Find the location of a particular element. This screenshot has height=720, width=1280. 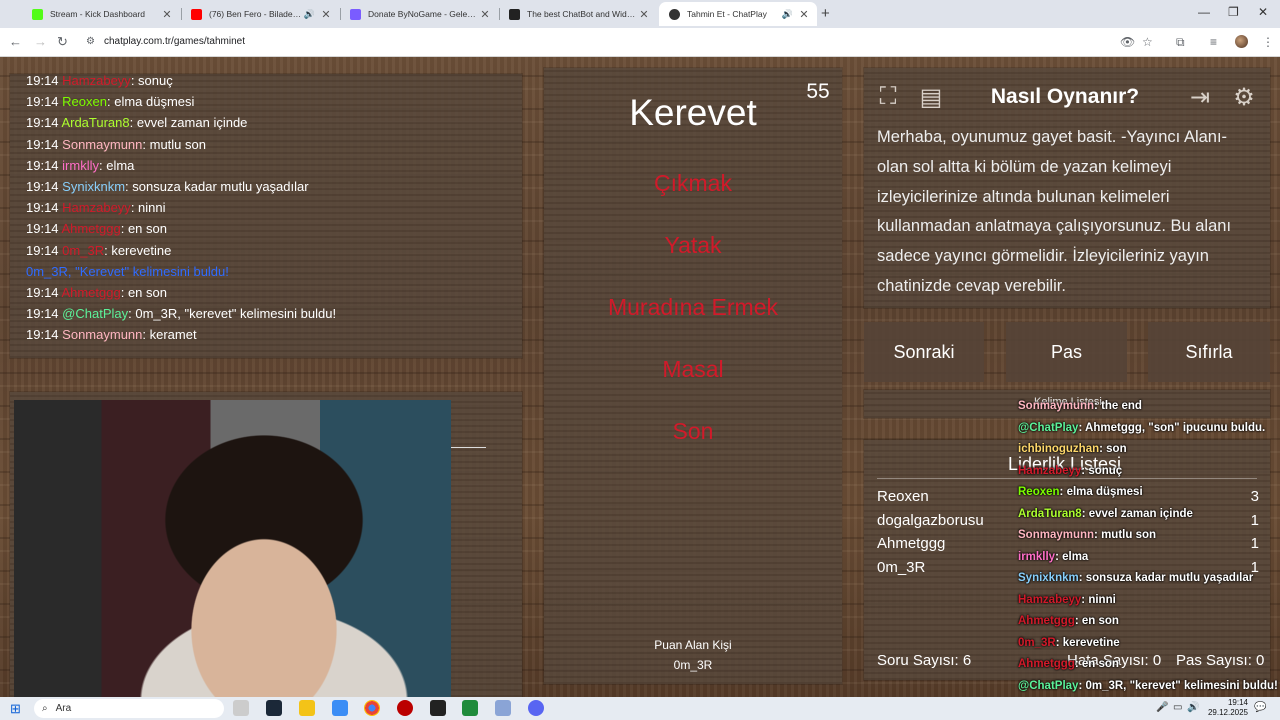

overlay-text: : elma is located at coordinates (1072, 556).